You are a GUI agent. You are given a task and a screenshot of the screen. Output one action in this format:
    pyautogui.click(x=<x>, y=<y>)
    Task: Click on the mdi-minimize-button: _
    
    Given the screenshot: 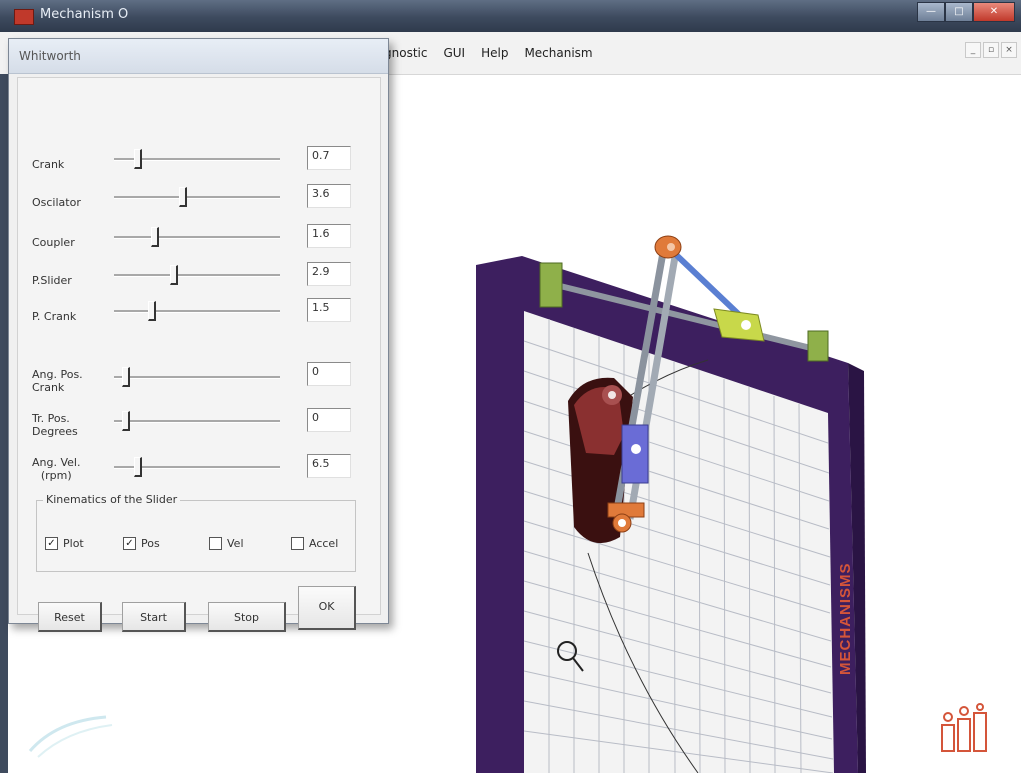 What is the action you would take?
    pyautogui.click(x=973, y=50)
    